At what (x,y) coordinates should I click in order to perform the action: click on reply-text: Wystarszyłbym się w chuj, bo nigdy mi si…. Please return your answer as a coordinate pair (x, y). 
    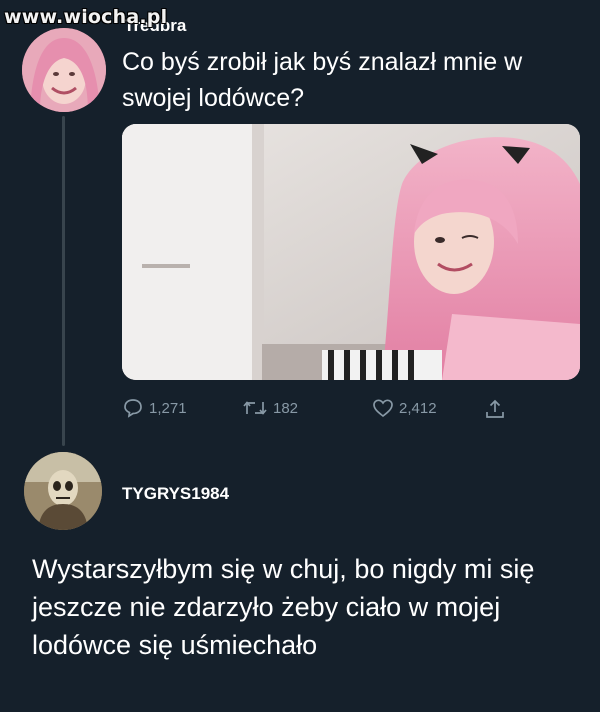
    Looking at the image, I should click on (283, 607).